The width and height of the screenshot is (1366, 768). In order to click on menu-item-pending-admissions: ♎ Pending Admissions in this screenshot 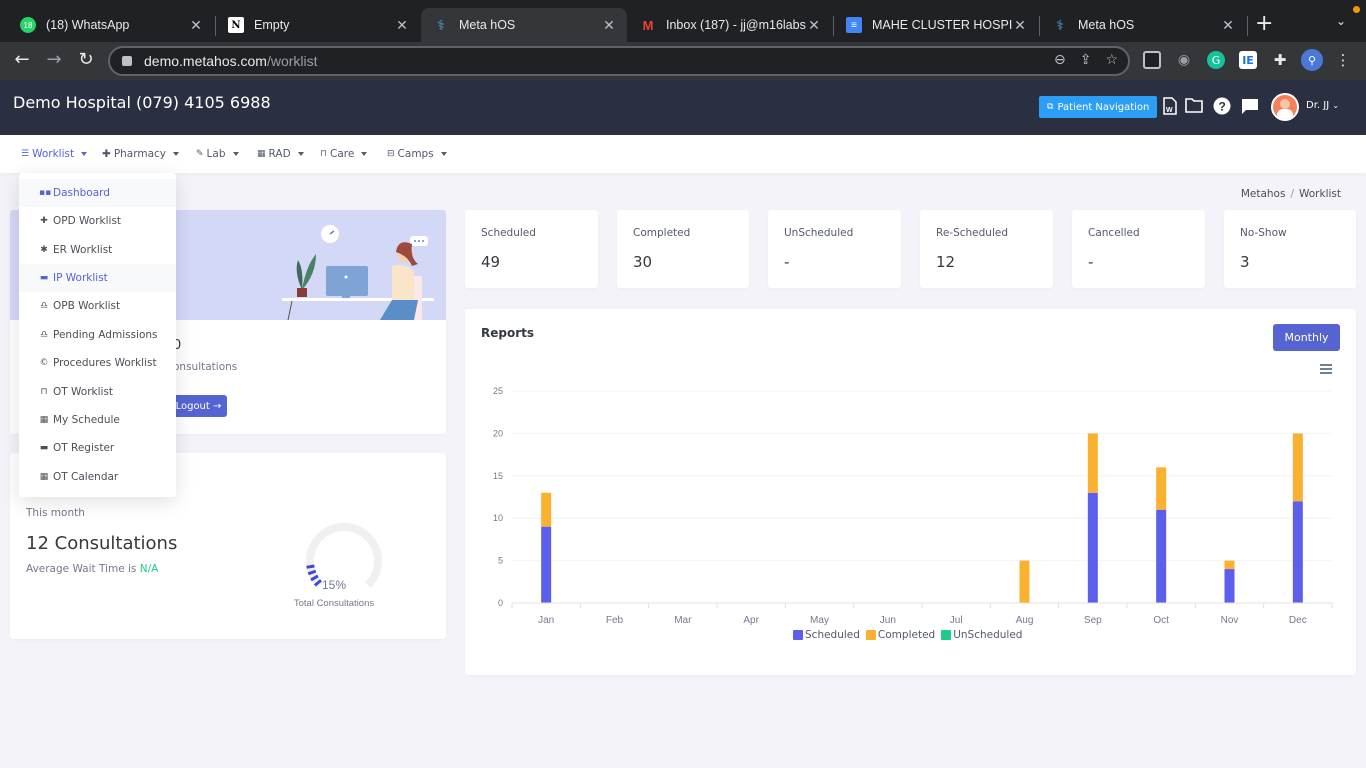, I will do `click(97, 335)`.